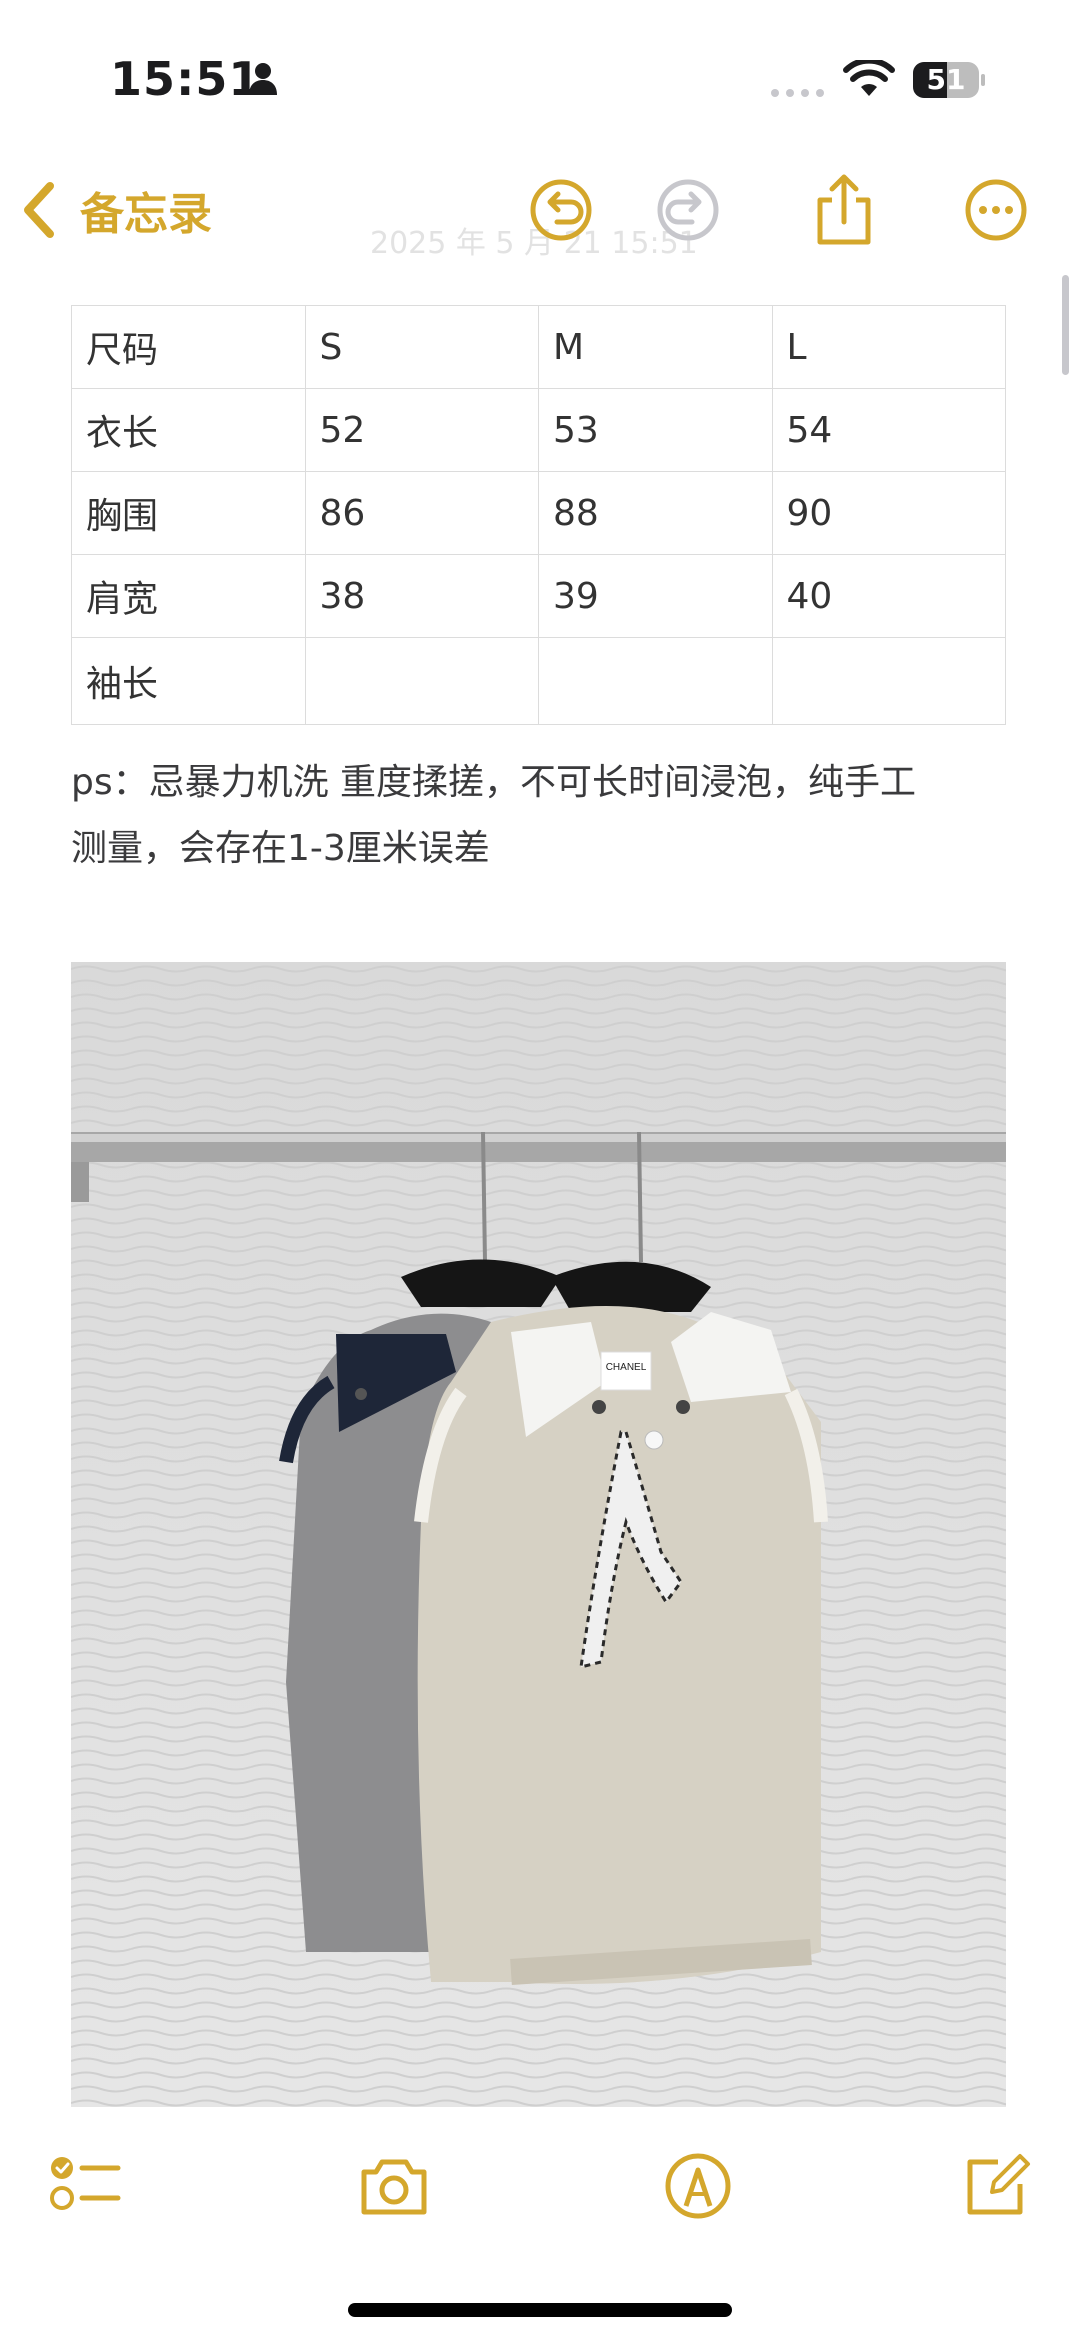 The width and height of the screenshot is (1080, 2341). I want to click on back-button: 备忘录, so click(117, 210).